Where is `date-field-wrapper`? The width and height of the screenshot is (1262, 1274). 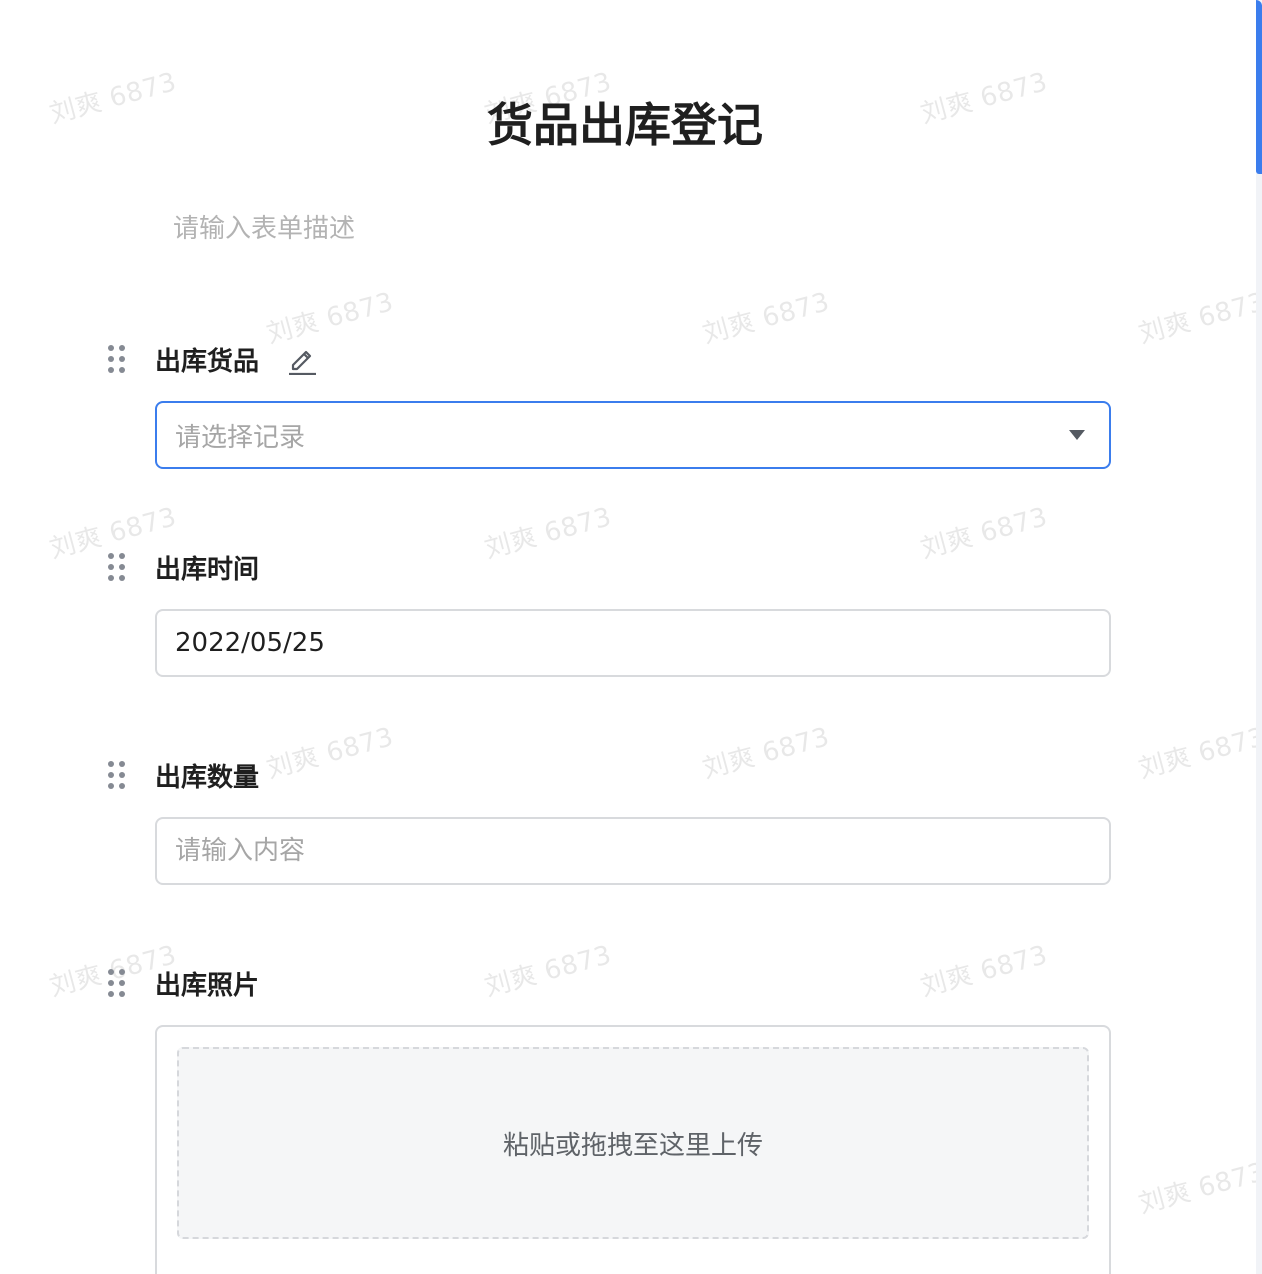
date-field-wrapper is located at coordinates (633, 643).